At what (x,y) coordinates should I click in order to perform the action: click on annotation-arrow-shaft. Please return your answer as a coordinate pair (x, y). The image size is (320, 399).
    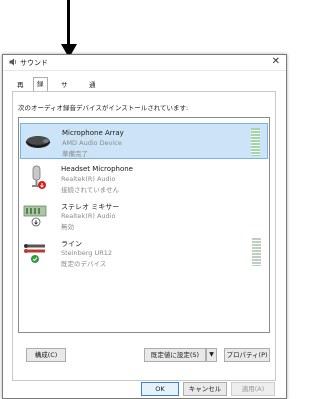
    Looking at the image, I should click on (68, 23).